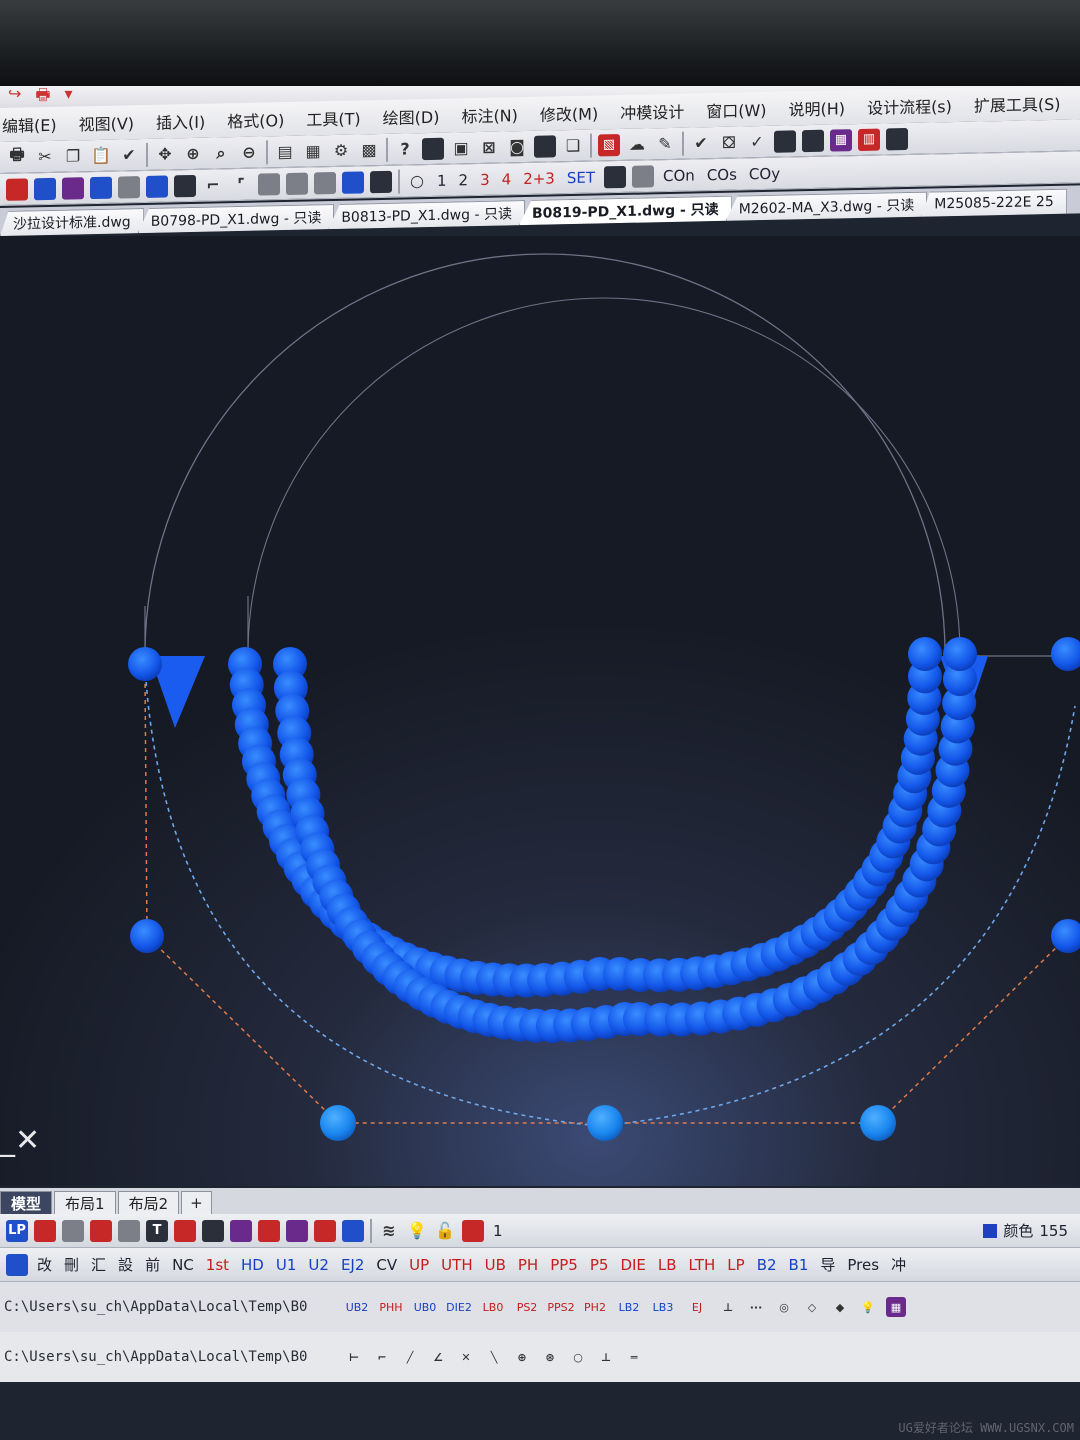 Image resolution: width=1080 pixels, height=1440 pixels. Describe the element at coordinates (615, 176) in the screenshot. I see `layer-off-icon` at that location.